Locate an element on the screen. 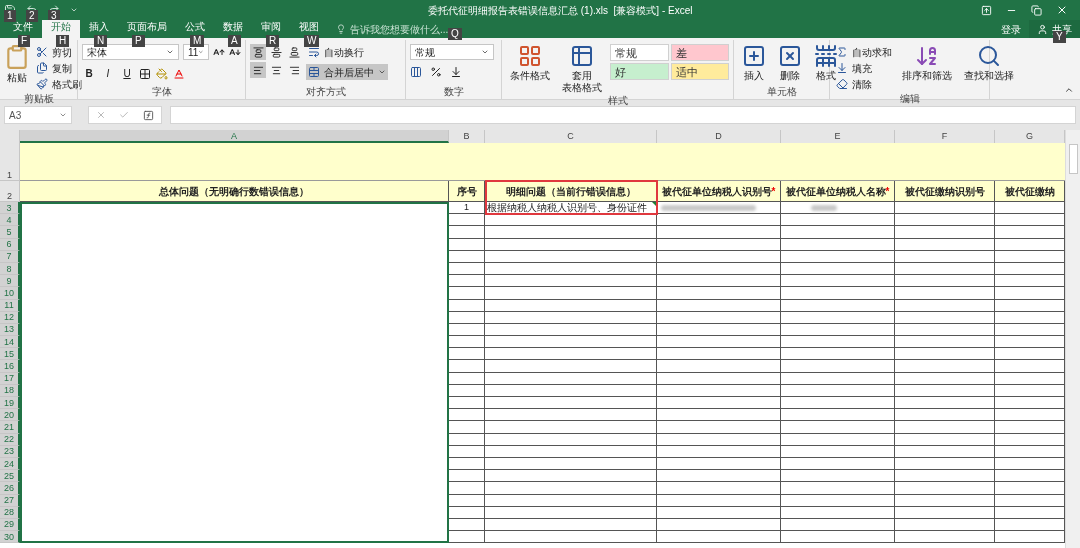 The width and height of the screenshot is (1080, 548). keytip-tooltip: A is located at coordinates (234, 41).